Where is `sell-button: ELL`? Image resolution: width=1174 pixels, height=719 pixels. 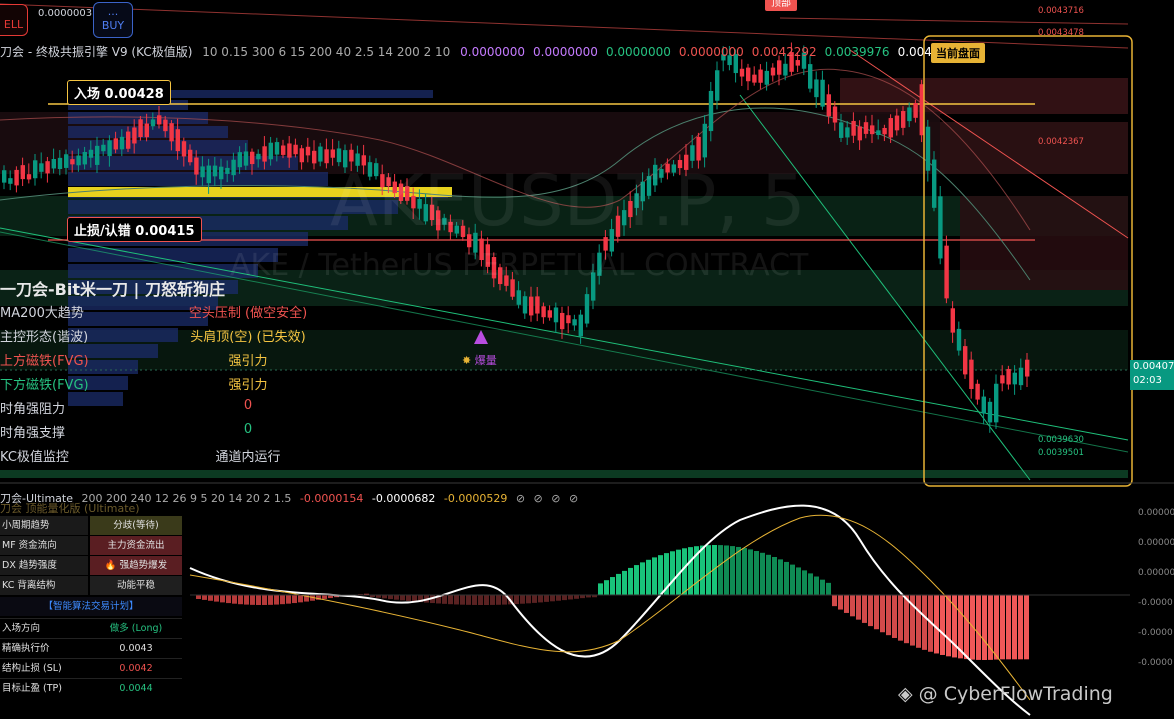
sell-button: ELL is located at coordinates (14, 20).